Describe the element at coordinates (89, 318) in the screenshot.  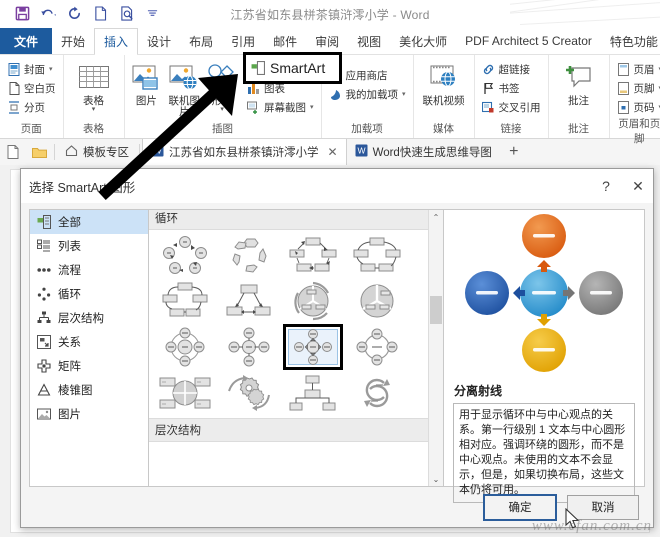
I see `category-item-hierarchy: 层次结构` at that location.